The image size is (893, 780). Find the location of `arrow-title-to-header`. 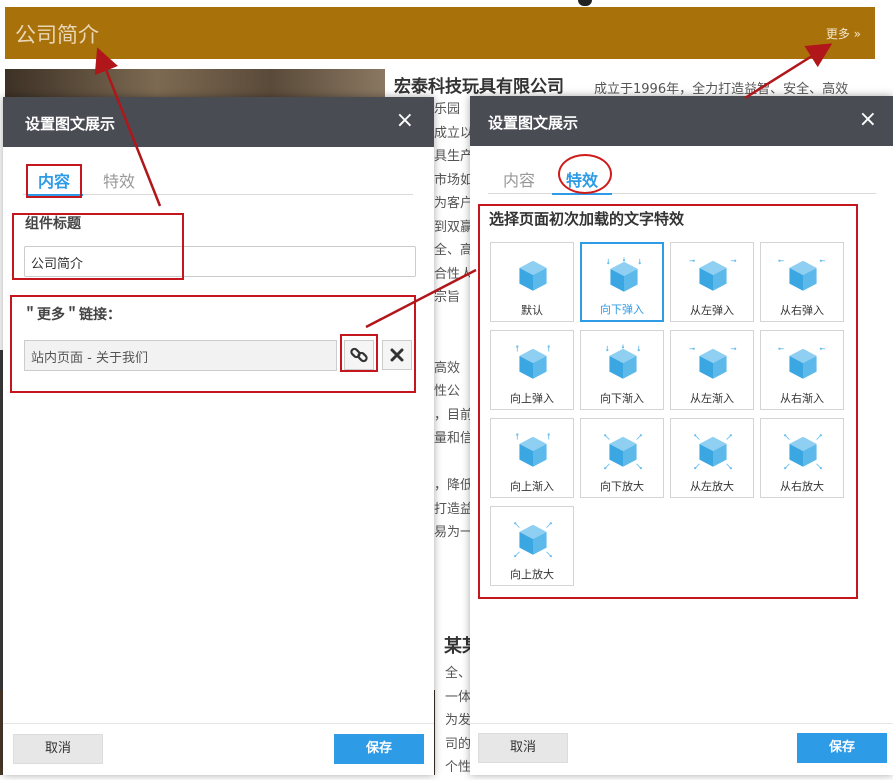

arrow-title-to-header is located at coordinates (128, 127).